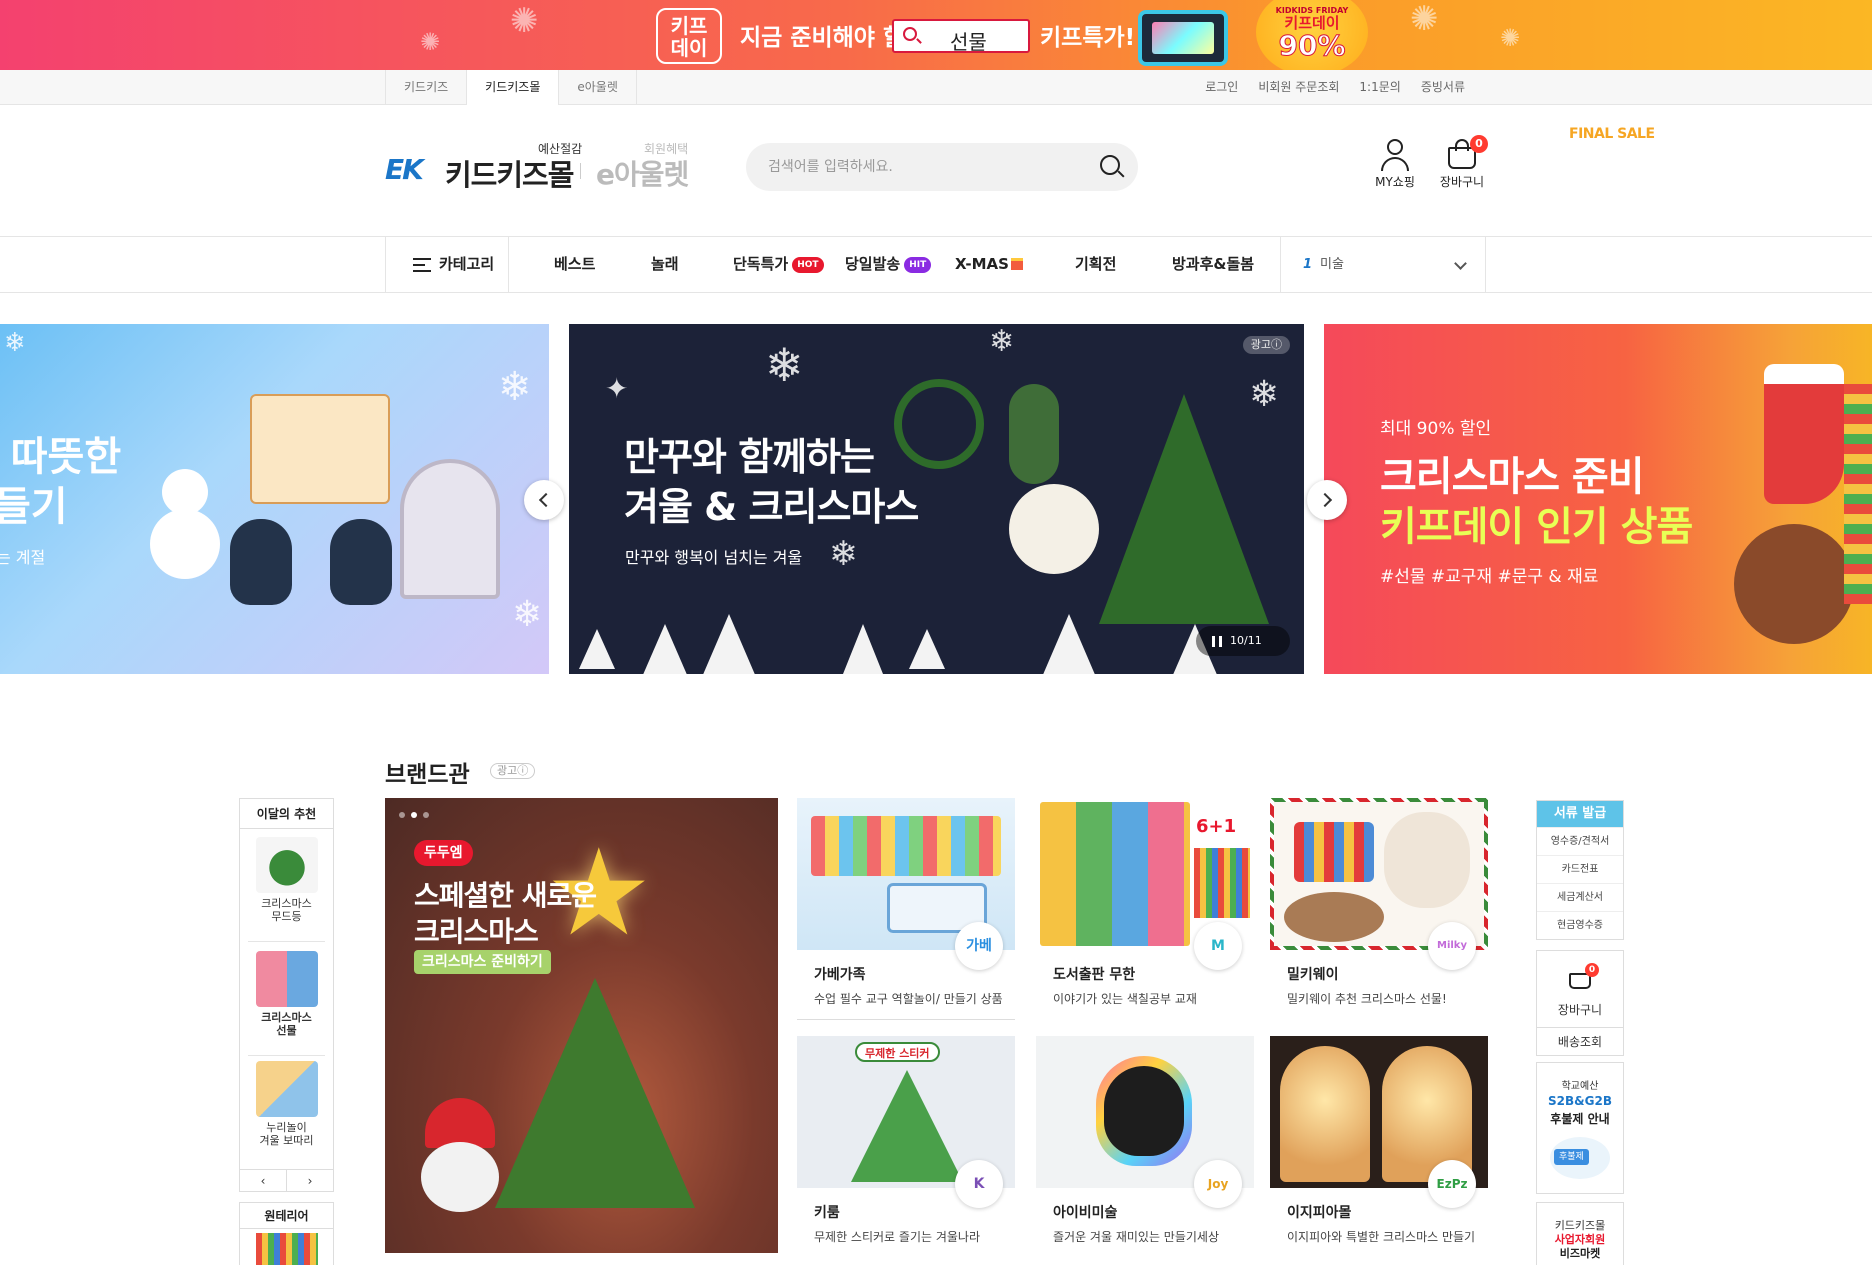 This screenshot has height=1265, width=1872. Describe the element at coordinates (1145, 1140) in the screenshot. I see `brand-card: Joy 아이비미술 즐거운 겨울 재미있는 만들기세상` at that location.